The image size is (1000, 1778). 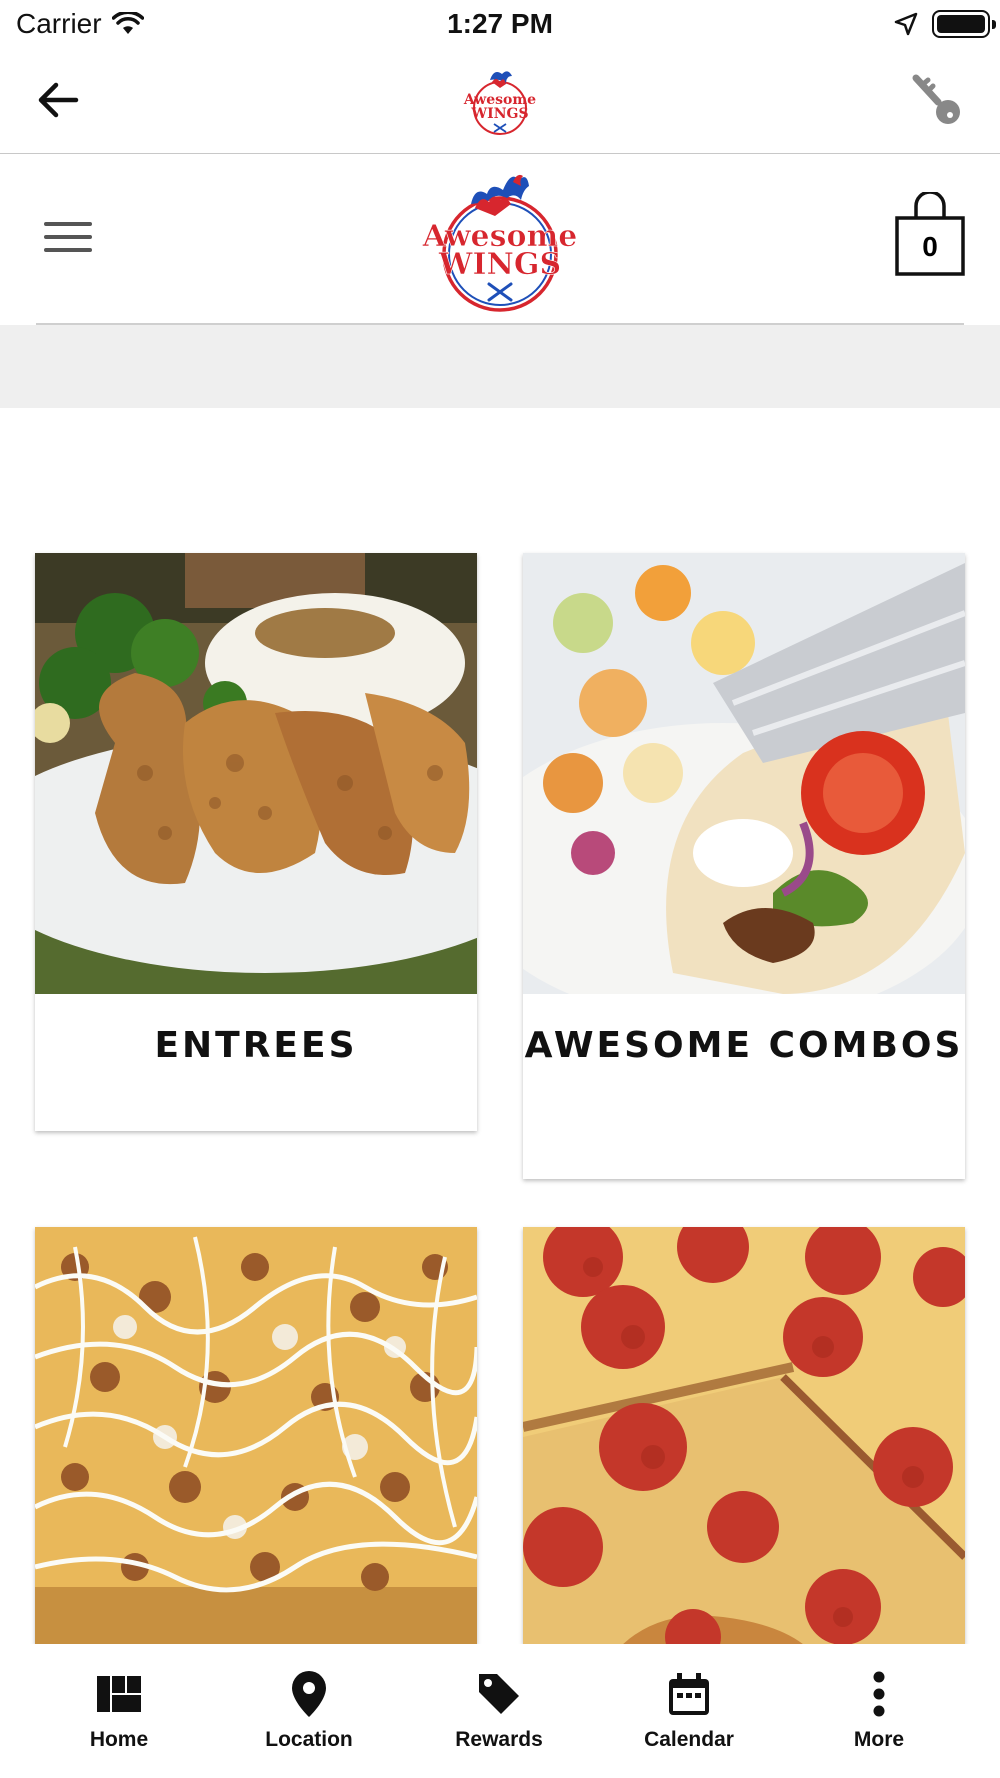 I want to click on category-image-pizza-ranch, so click(x=256, y=1435).